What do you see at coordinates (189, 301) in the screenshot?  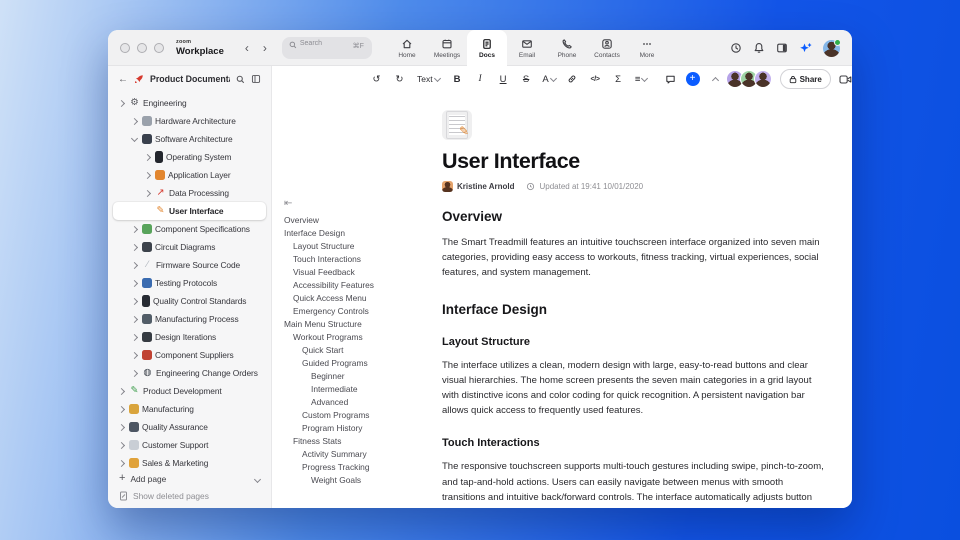 I see `sidebar-item-quality-control-standards: Quality Control Standards` at bounding box center [189, 301].